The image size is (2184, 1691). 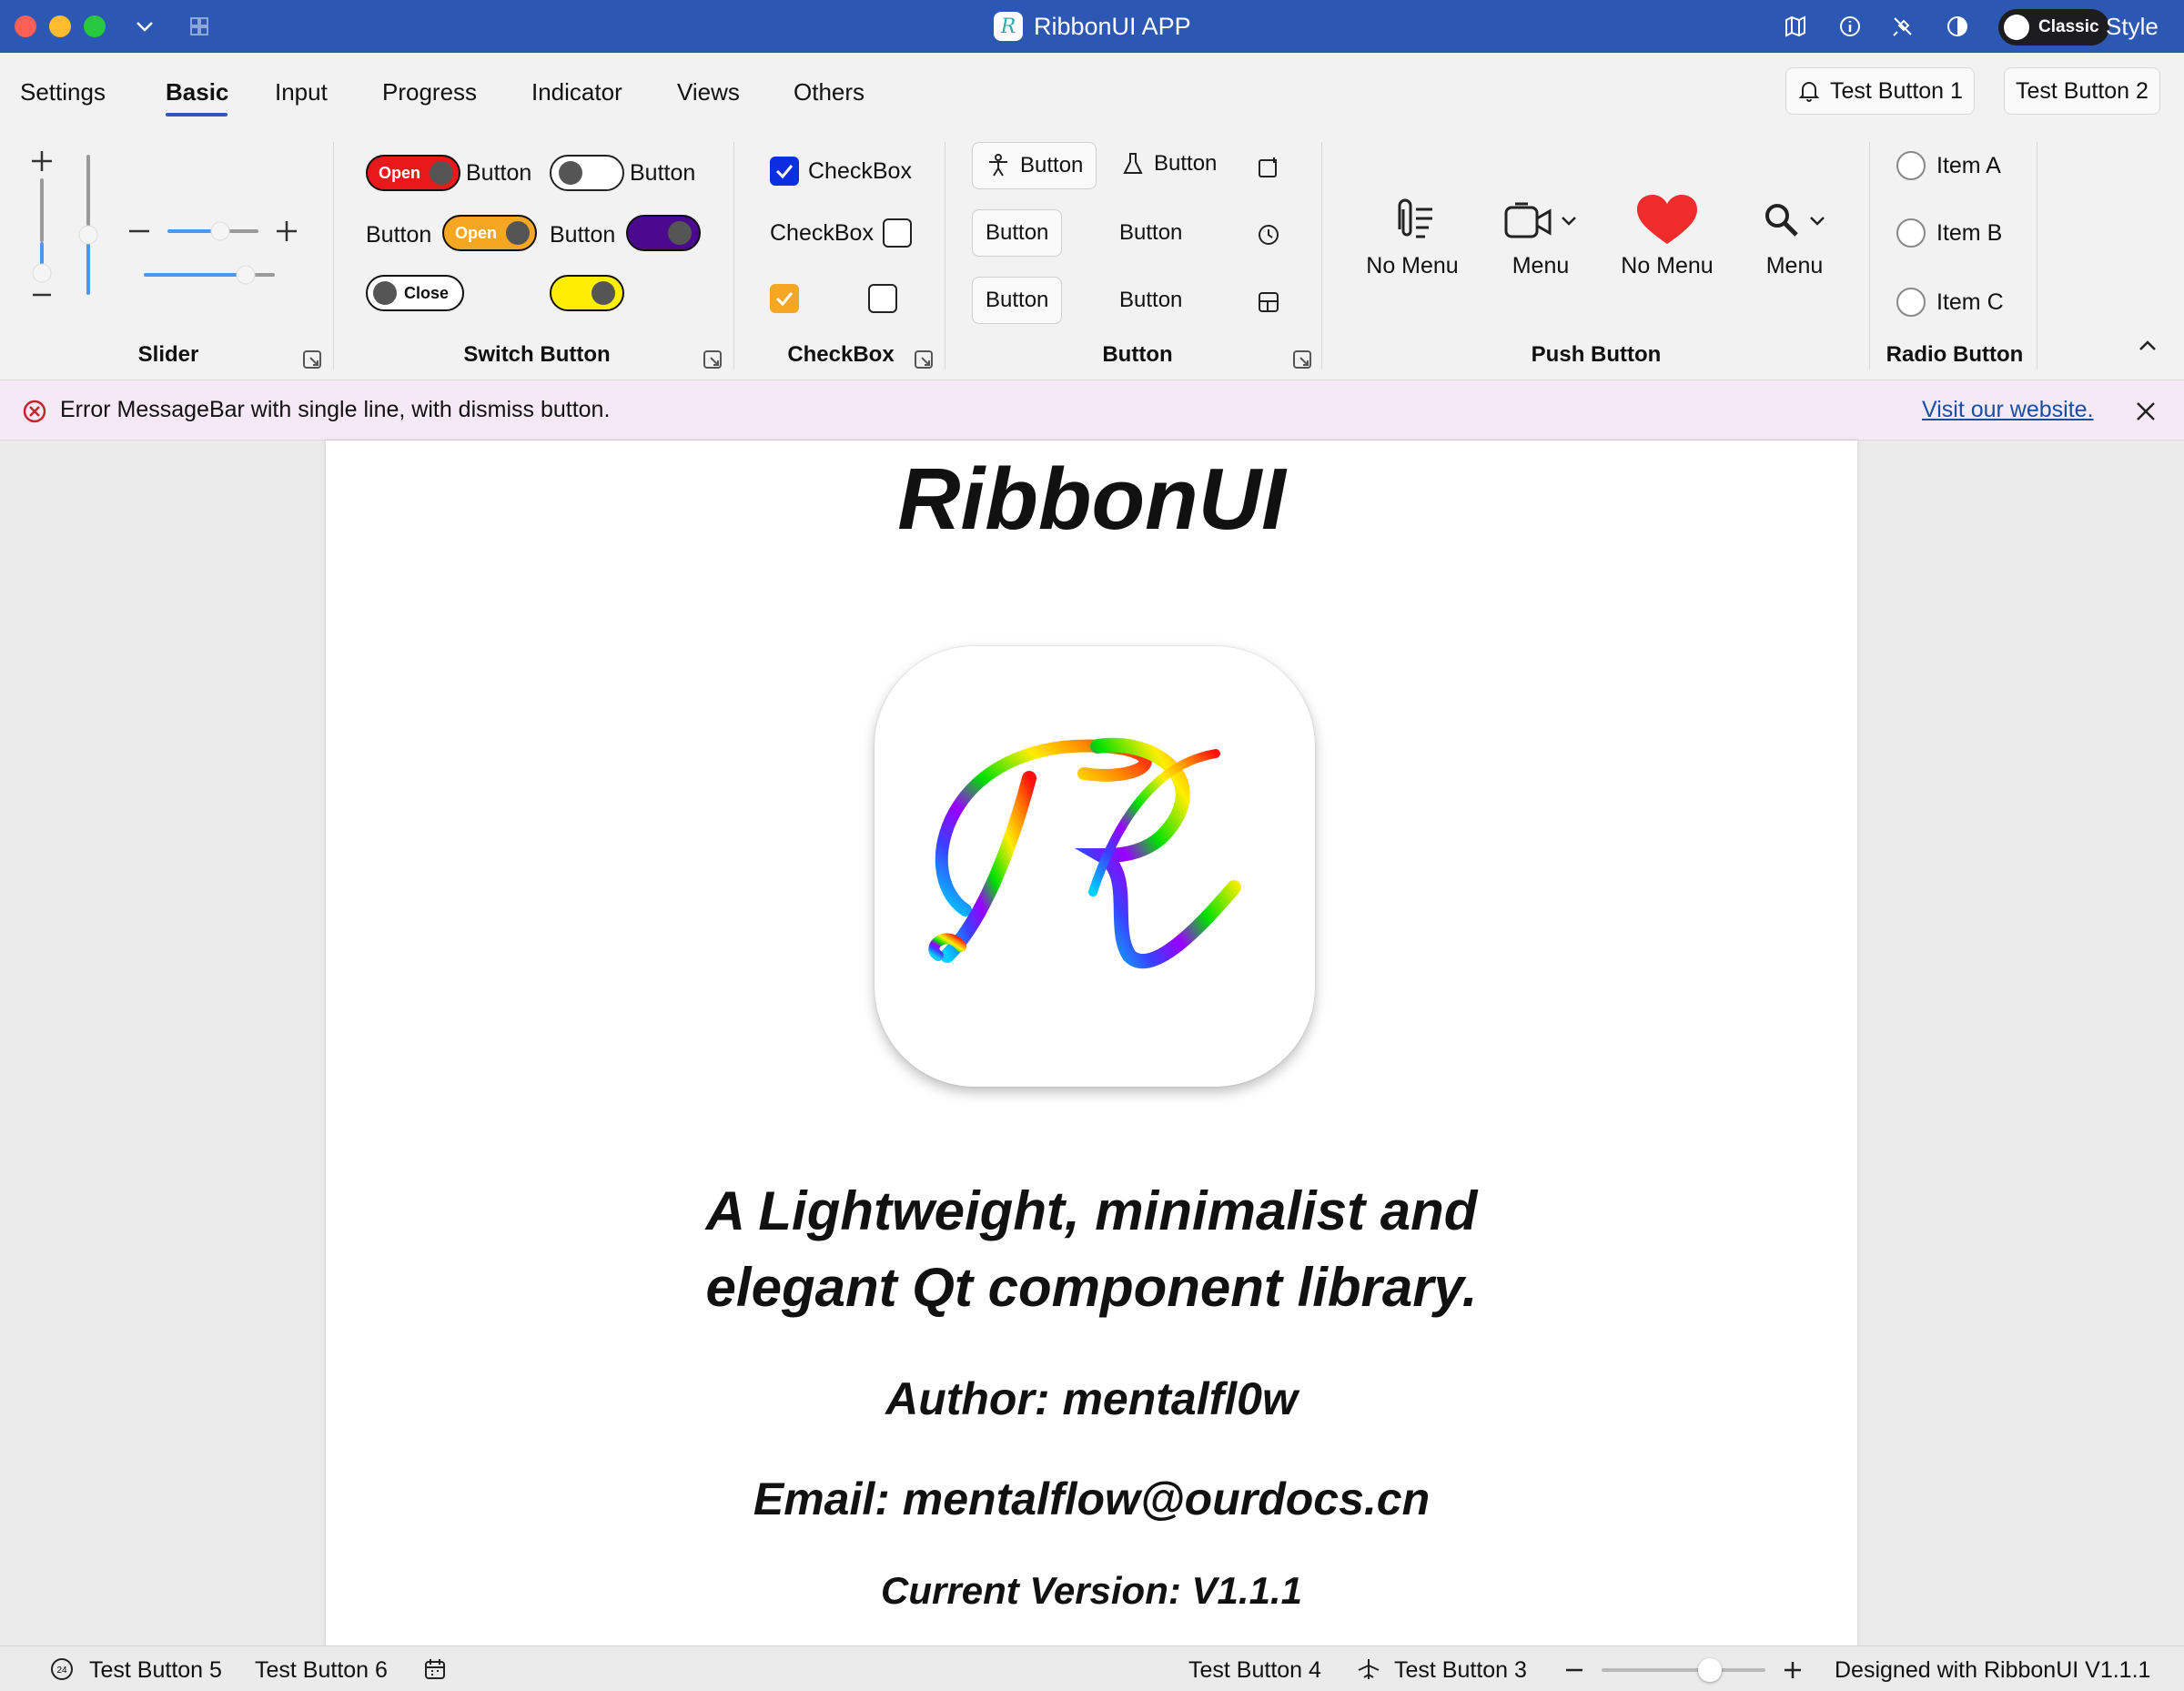 What do you see at coordinates (1092, 1498) in the screenshot?
I see `email-text: Email: mentalflow@ourdocs.cn` at bounding box center [1092, 1498].